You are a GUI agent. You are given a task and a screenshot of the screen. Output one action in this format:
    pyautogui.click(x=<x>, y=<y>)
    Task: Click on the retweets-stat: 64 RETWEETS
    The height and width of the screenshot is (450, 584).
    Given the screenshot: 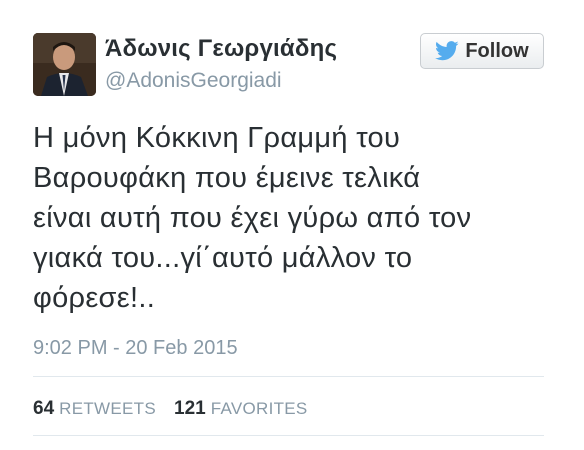 What is the action you would take?
    pyautogui.click(x=94, y=409)
    